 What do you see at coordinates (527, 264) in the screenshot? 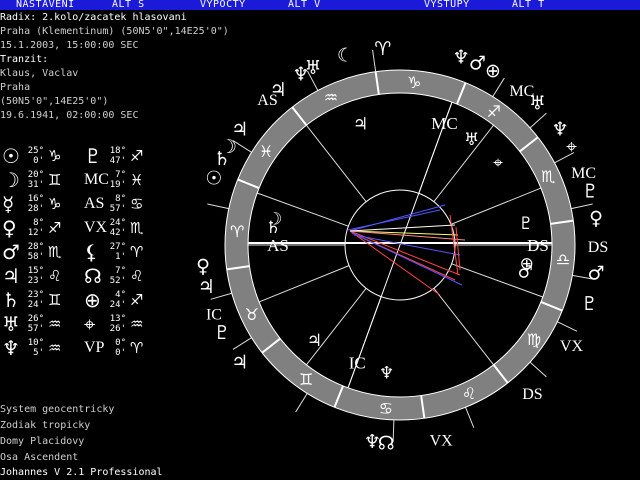
I see `radix-planet-6: ⊕` at bounding box center [527, 264].